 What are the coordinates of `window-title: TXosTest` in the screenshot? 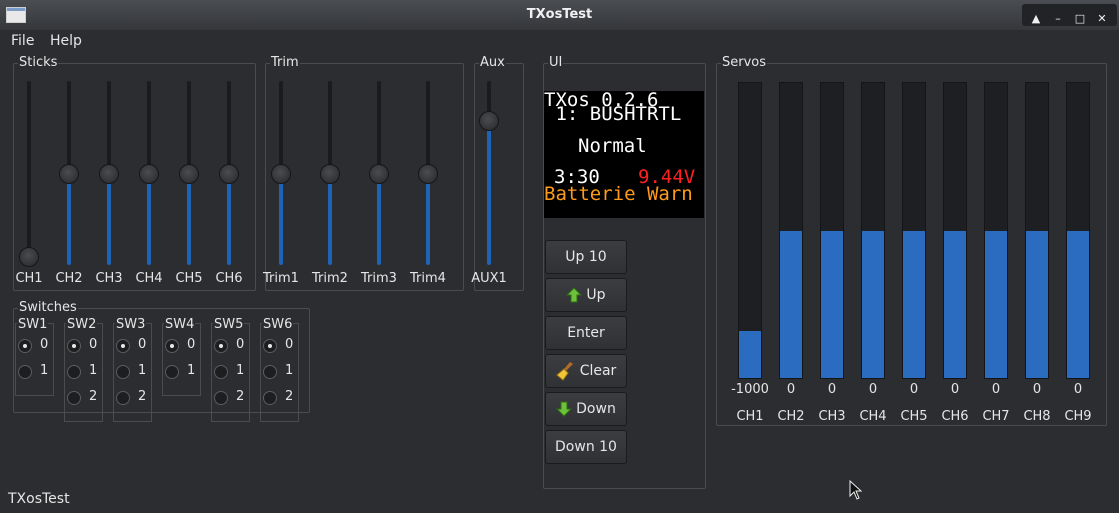 It's located at (559, 14).